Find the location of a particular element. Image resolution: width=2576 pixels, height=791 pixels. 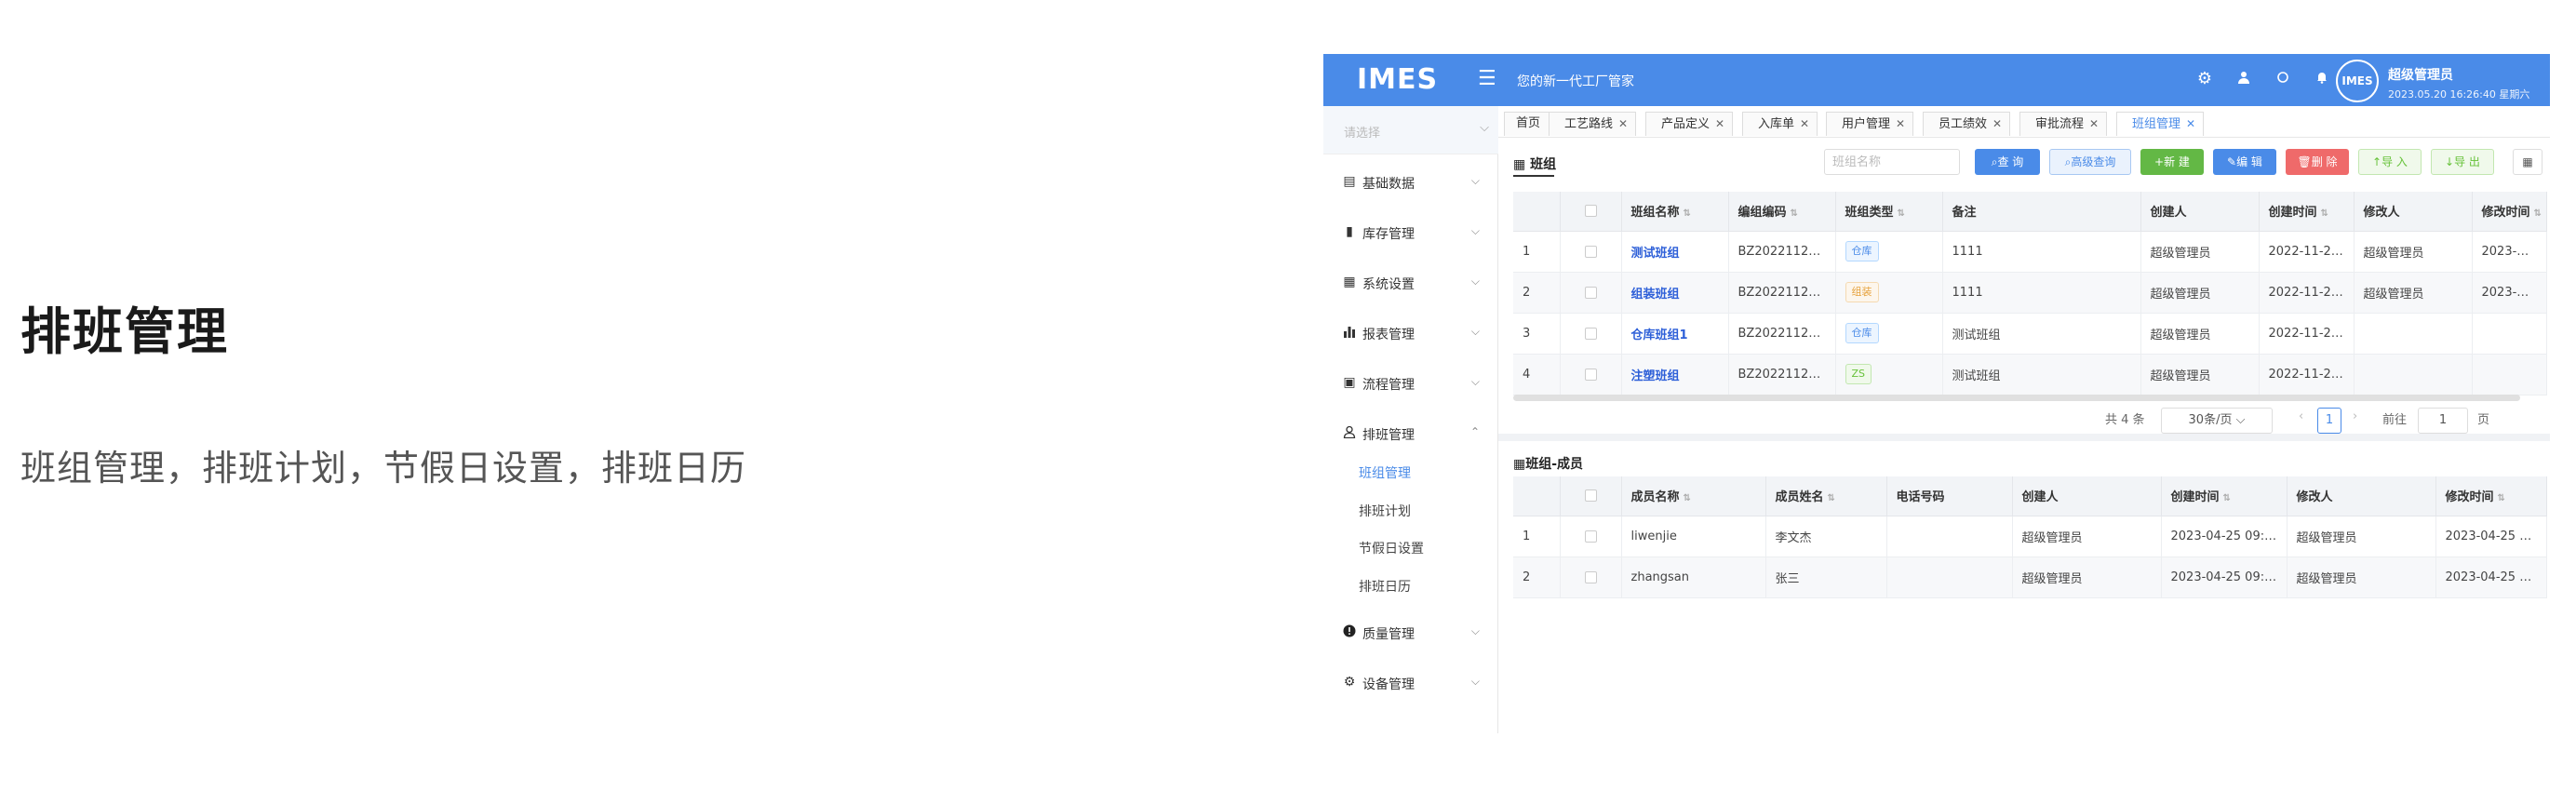

team-name-link: 测试班组 is located at coordinates (1655, 254).